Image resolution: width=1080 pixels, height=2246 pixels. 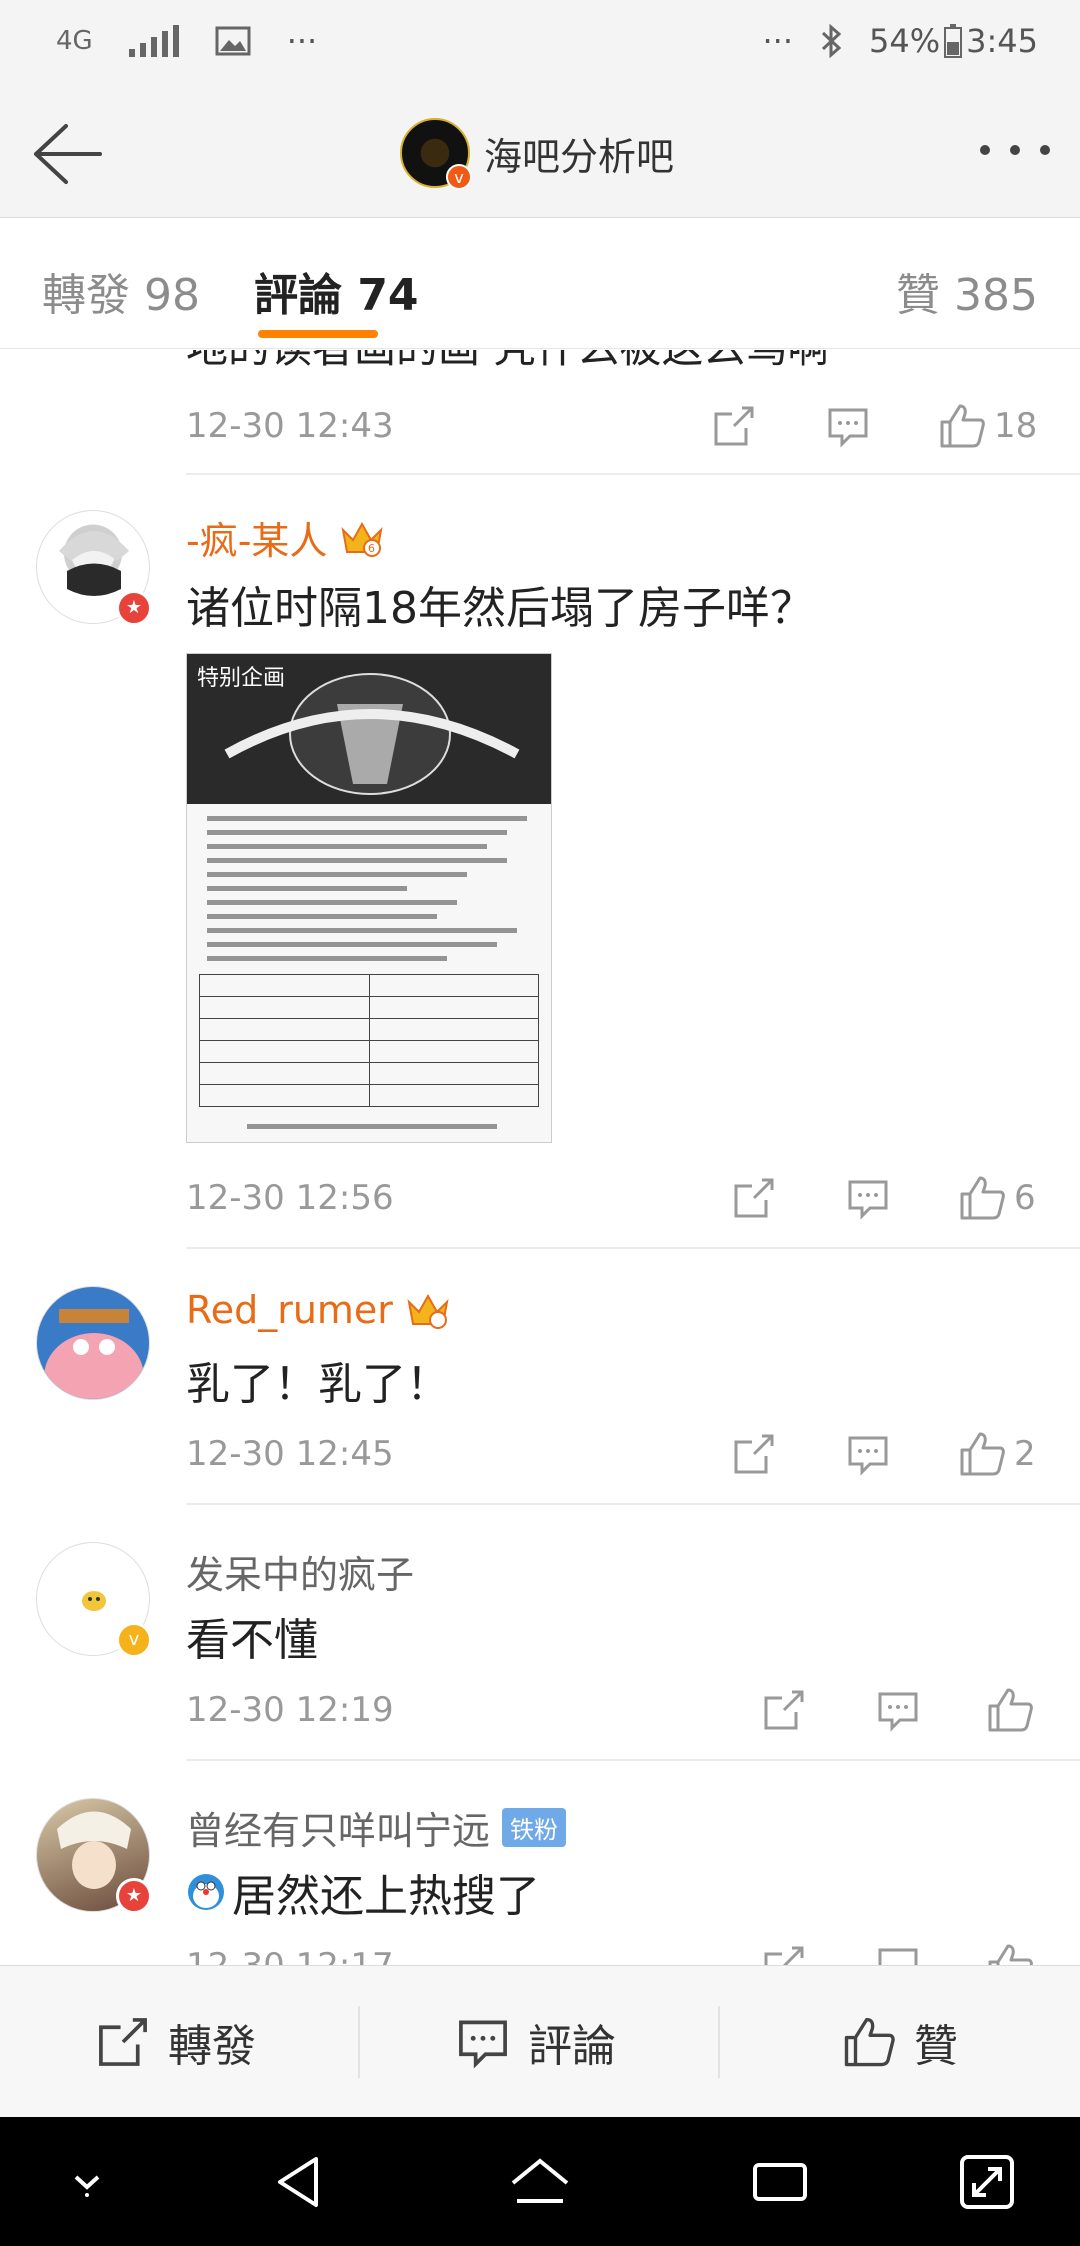 What do you see at coordinates (540, 45) in the screenshot?
I see `status-bar: 4G ··· ··· 54% 3:45` at bounding box center [540, 45].